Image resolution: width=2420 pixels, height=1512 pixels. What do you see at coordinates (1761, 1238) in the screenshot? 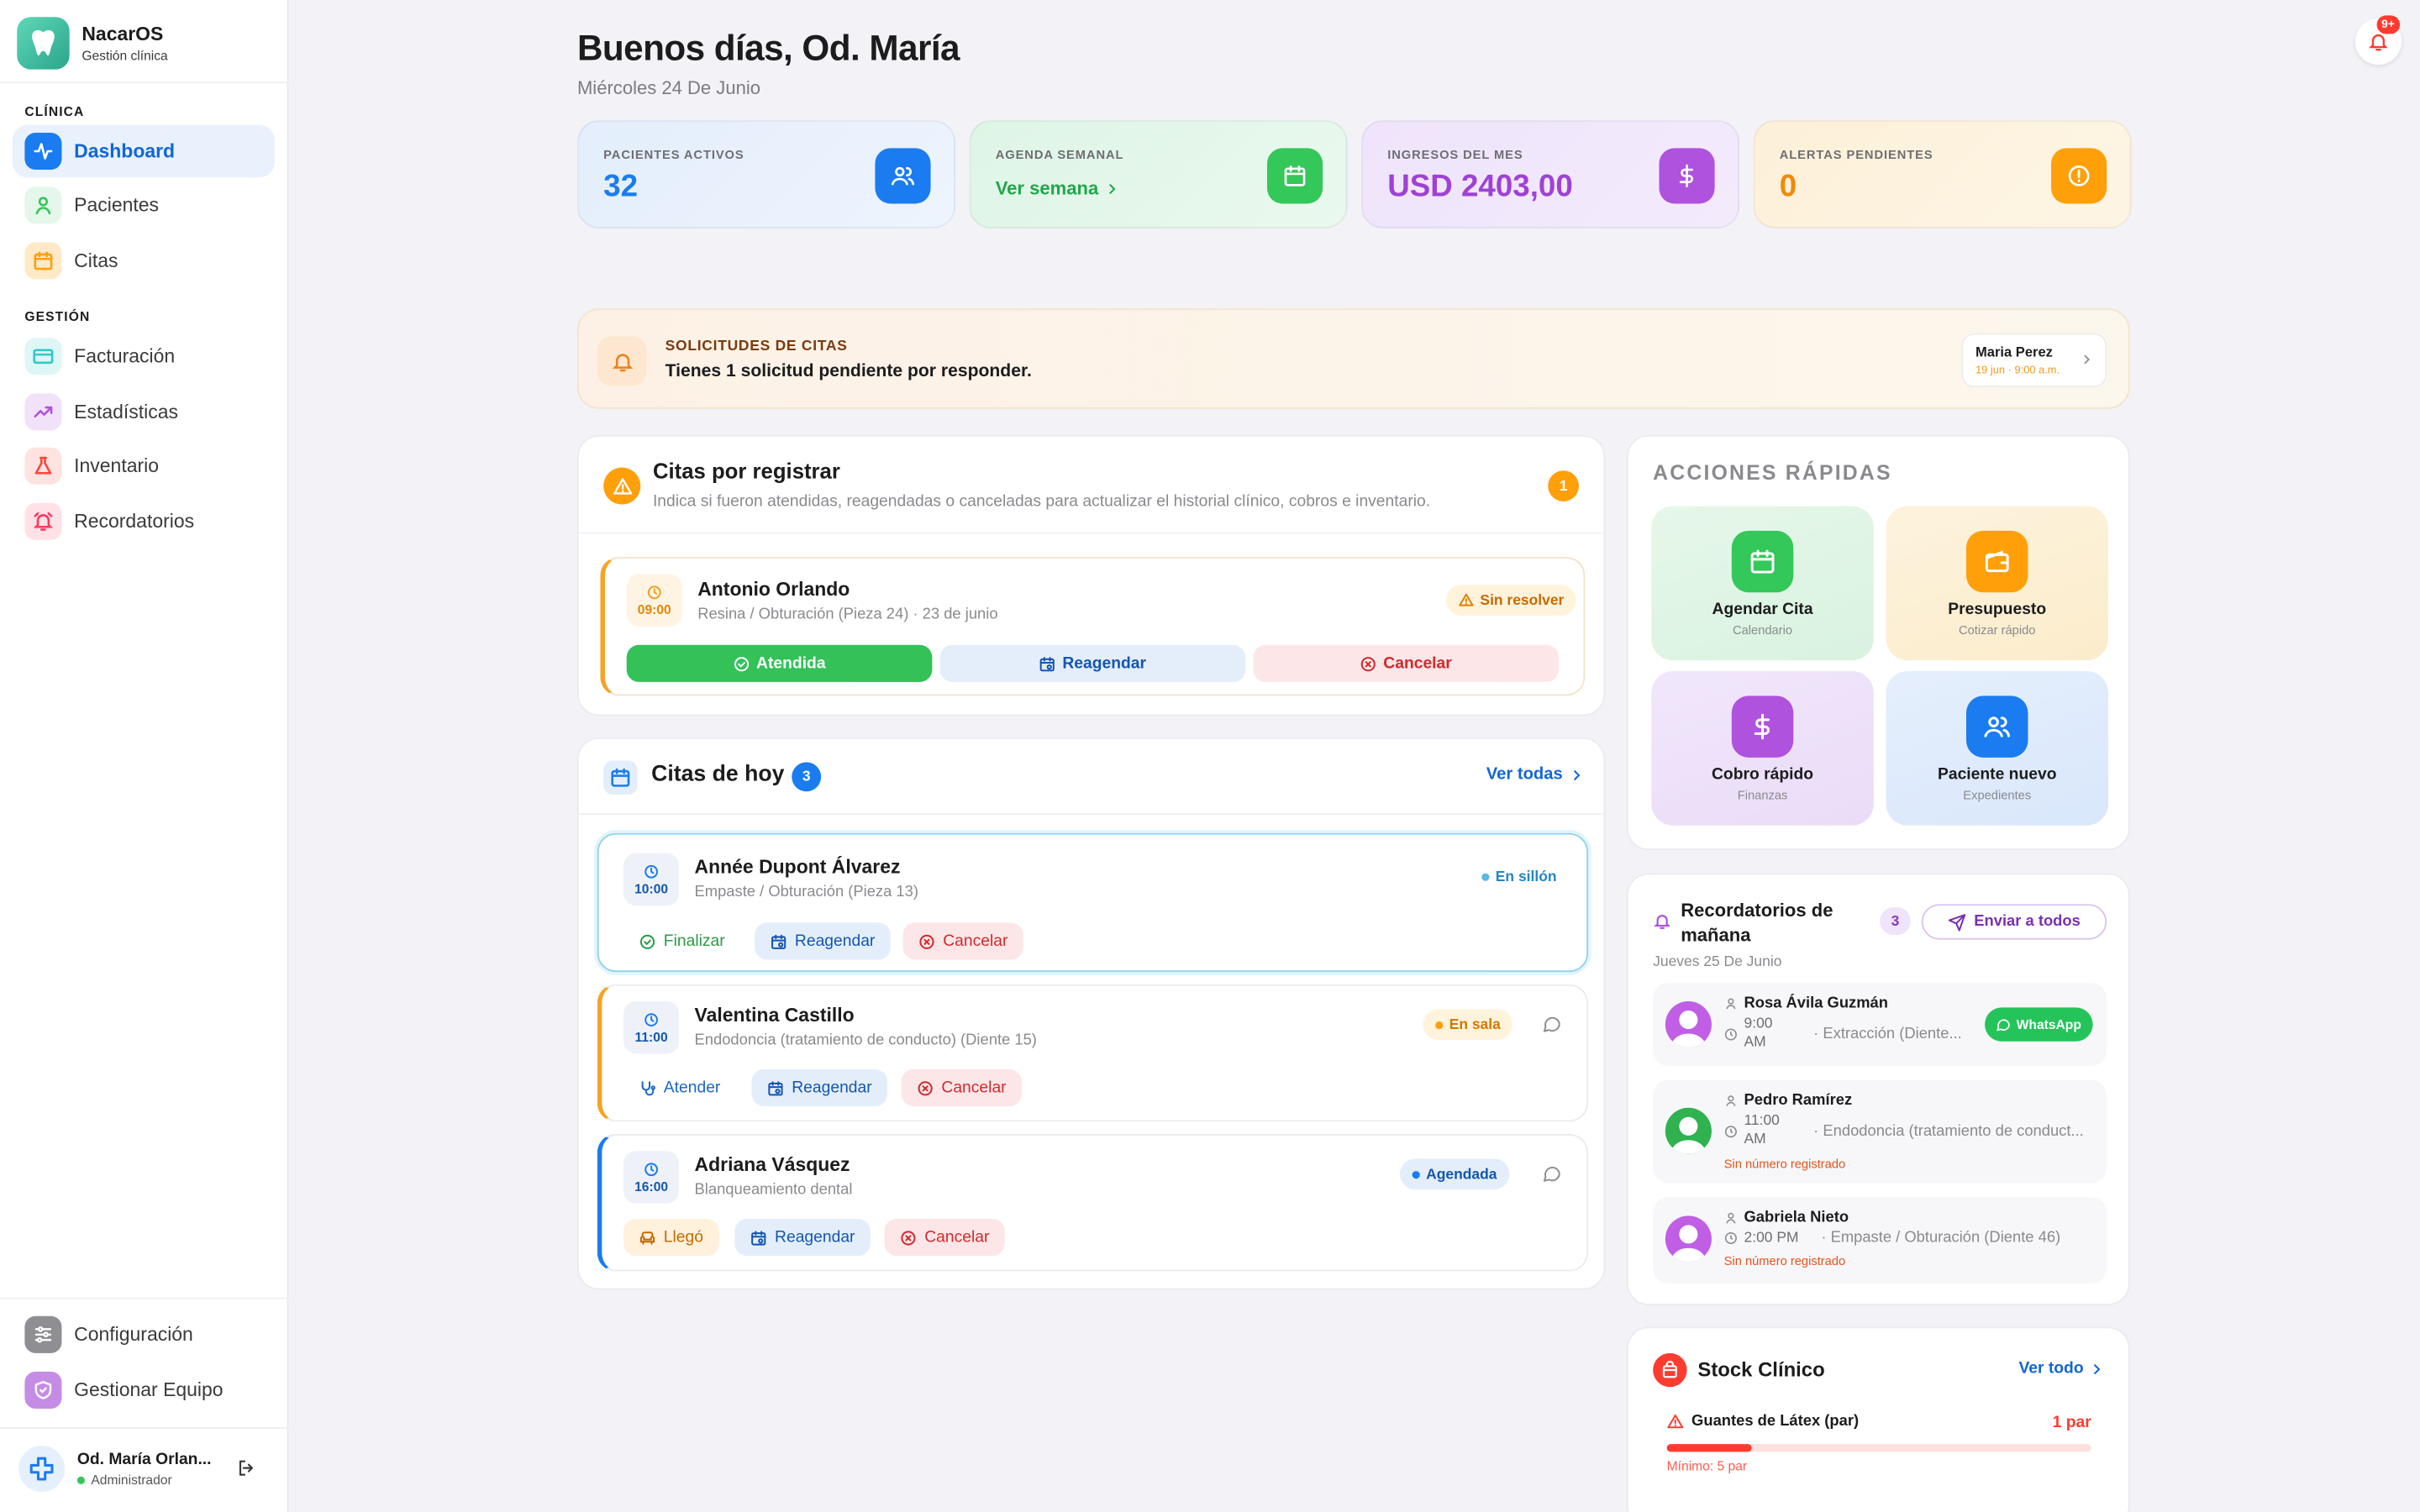
I see `reminder-time: 2:00 PM` at bounding box center [1761, 1238].